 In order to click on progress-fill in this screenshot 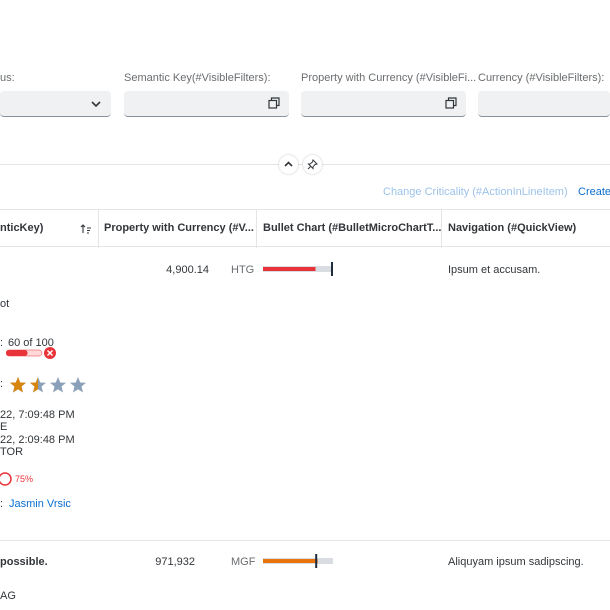, I will do `click(17, 353)`.